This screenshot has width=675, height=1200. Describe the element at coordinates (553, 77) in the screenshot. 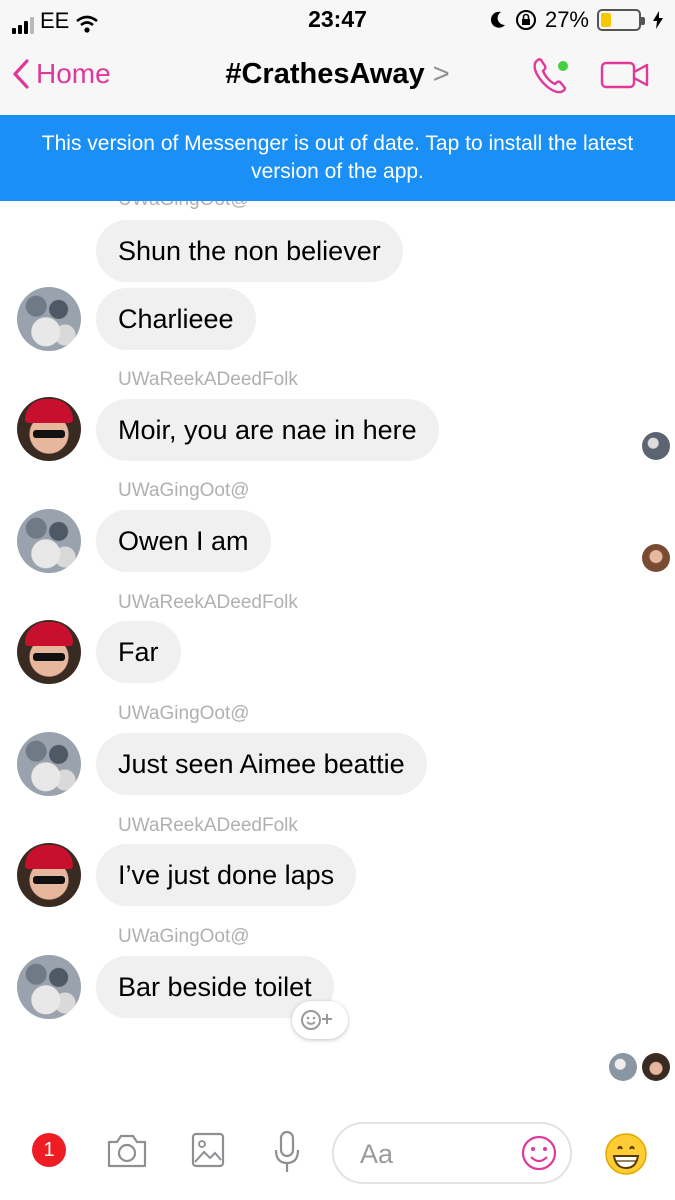

I see `phone-call-icon` at that location.